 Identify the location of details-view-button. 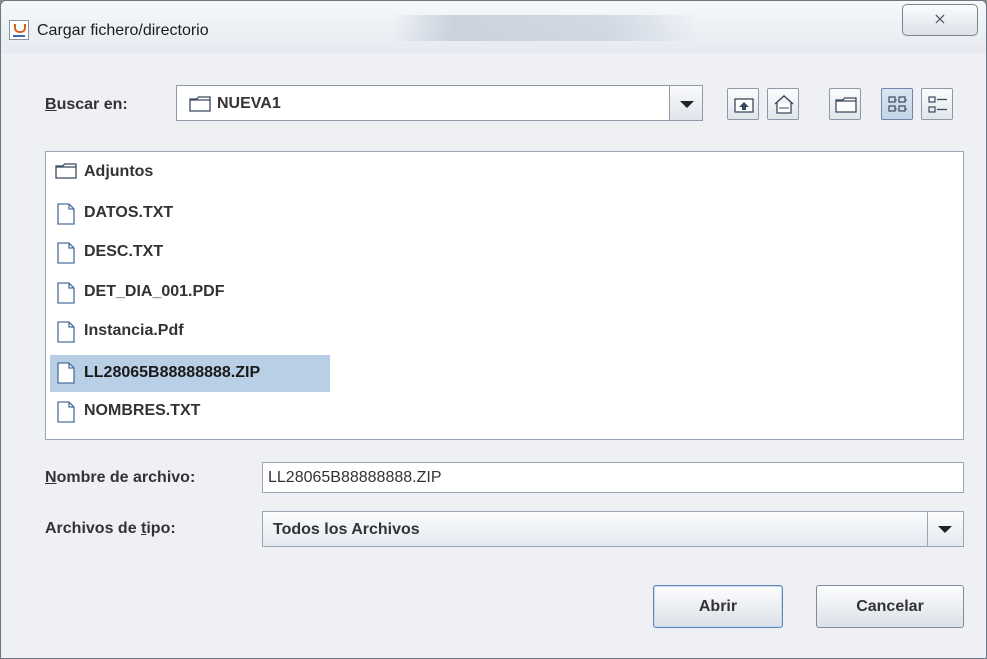
(937, 104).